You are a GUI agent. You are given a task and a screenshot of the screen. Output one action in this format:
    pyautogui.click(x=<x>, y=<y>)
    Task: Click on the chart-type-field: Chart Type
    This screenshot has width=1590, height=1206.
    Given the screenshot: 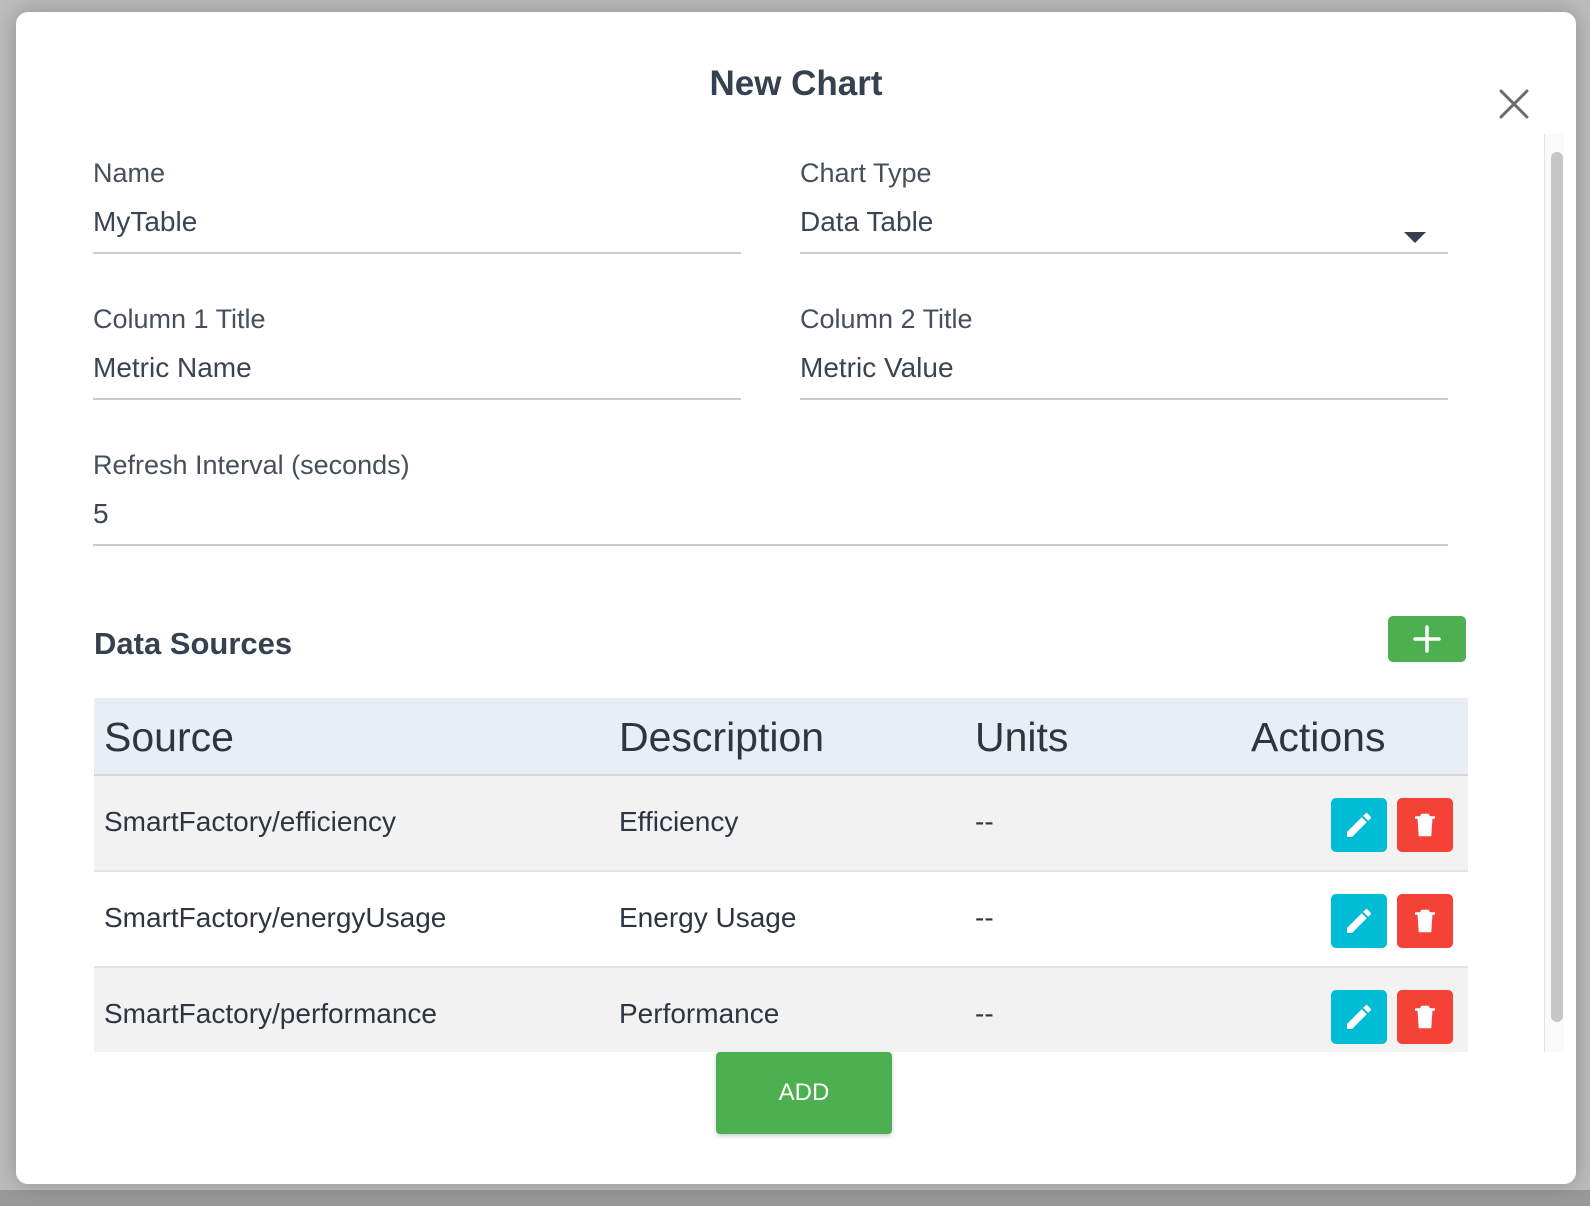 What is the action you would take?
    pyautogui.click(x=1124, y=214)
    